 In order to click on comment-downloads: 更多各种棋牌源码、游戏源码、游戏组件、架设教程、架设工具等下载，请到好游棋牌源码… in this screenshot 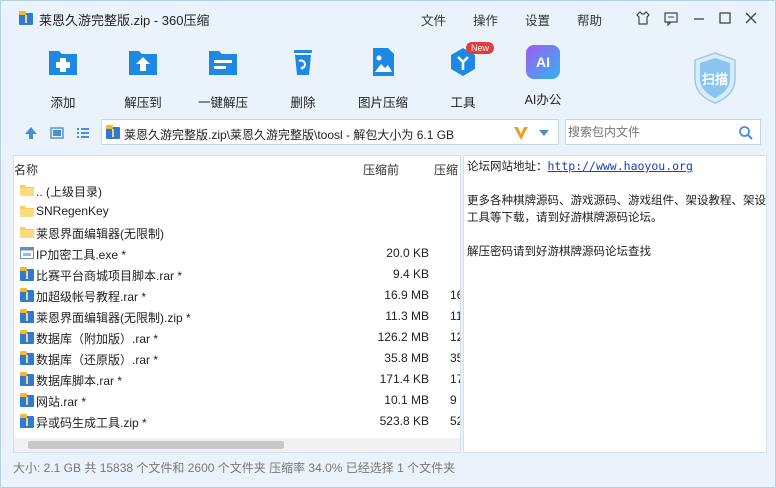, I will do `click(616, 208)`.